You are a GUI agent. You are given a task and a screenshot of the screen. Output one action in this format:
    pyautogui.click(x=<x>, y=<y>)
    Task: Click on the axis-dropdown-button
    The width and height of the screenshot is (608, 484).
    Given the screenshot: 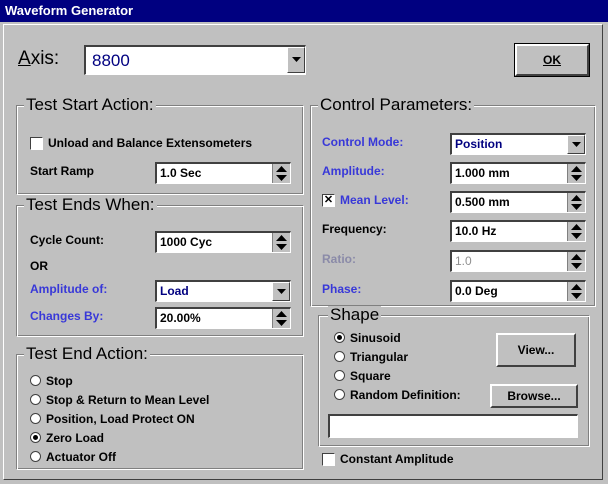 What is the action you would take?
    pyautogui.click(x=296, y=60)
    